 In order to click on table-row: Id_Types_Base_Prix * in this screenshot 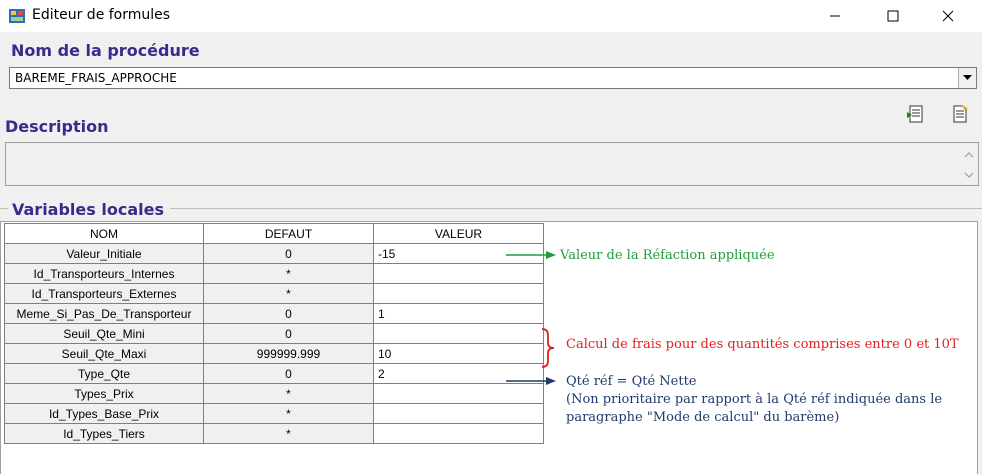, I will do `click(274, 413)`.